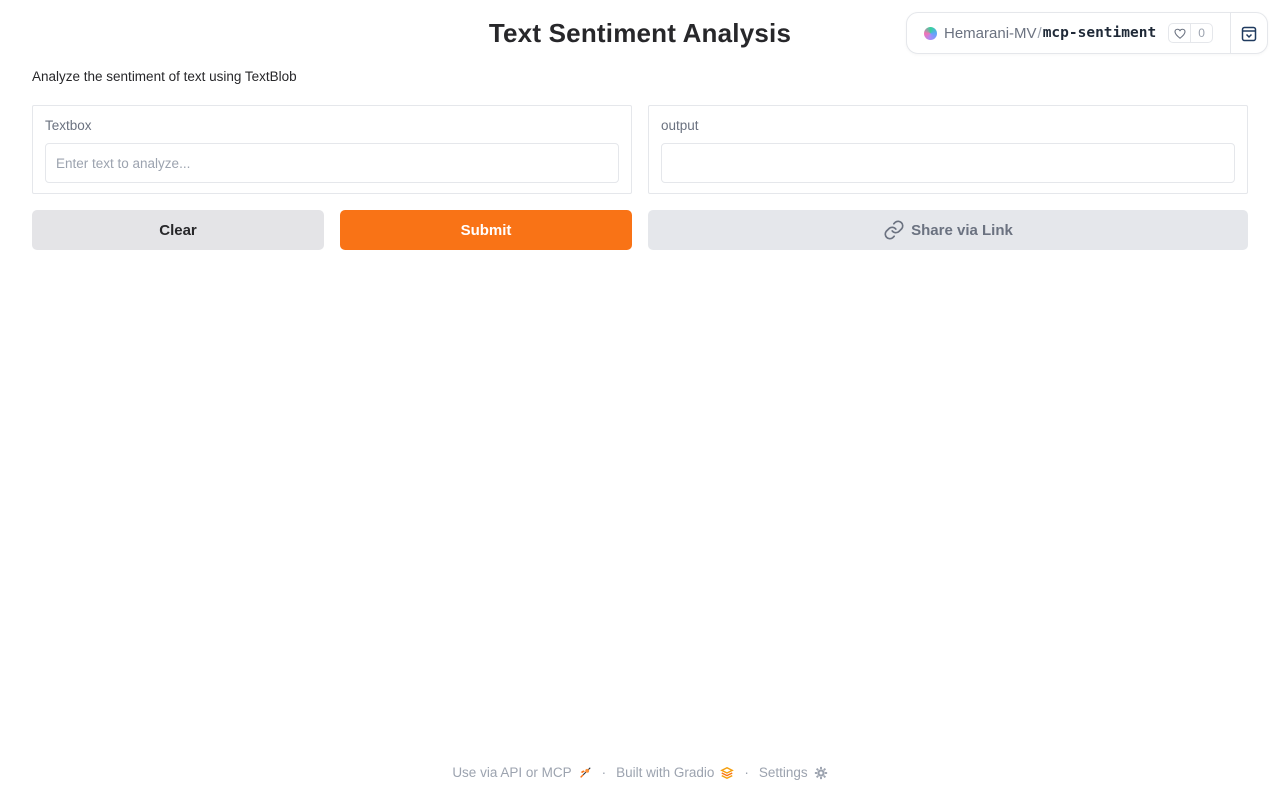 The image size is (1280, 800). I want to click on gradio-logo-icon, so click(727, 773).